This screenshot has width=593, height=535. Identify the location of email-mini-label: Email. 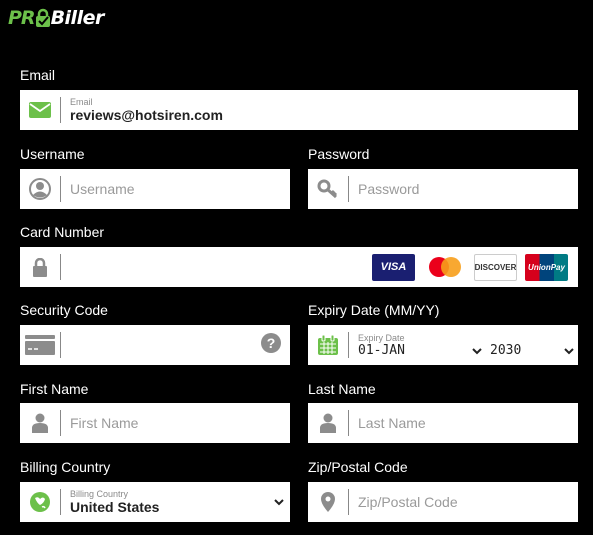
(81, 102).